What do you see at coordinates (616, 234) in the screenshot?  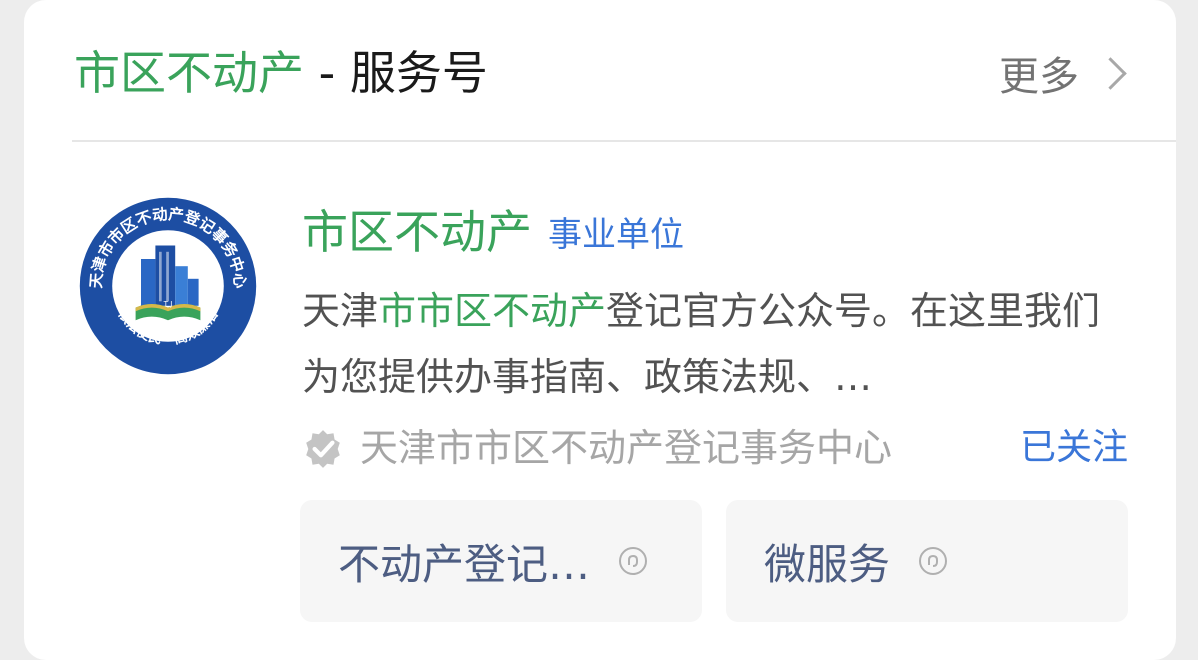 I see `account-type-badge: 事业单位` at bounding box center [616, 234].